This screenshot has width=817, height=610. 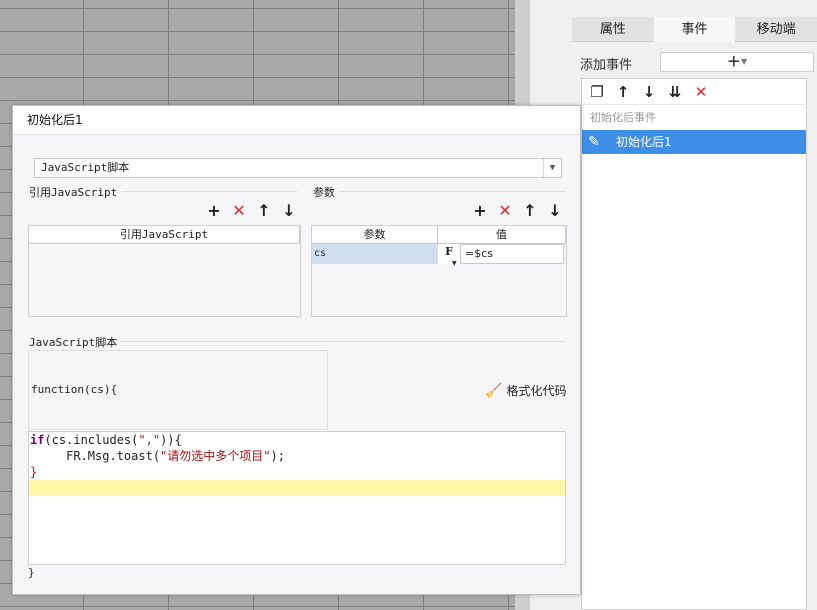 What do you see at coordinates (171, 440) in the screenshot?
I see `code-token: )){` at bounding box center [171, 440].